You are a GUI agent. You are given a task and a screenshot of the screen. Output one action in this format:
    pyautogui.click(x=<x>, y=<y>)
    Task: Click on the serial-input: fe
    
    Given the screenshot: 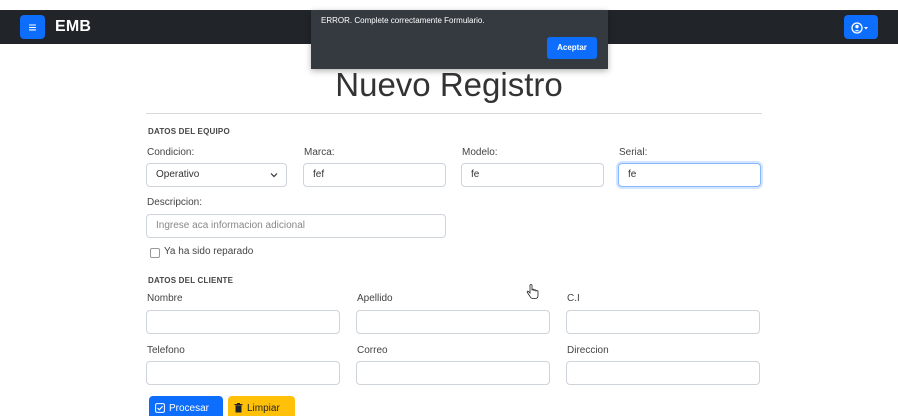 What is the action you would take?
    pyautogui.click(x=689, y=175)
    